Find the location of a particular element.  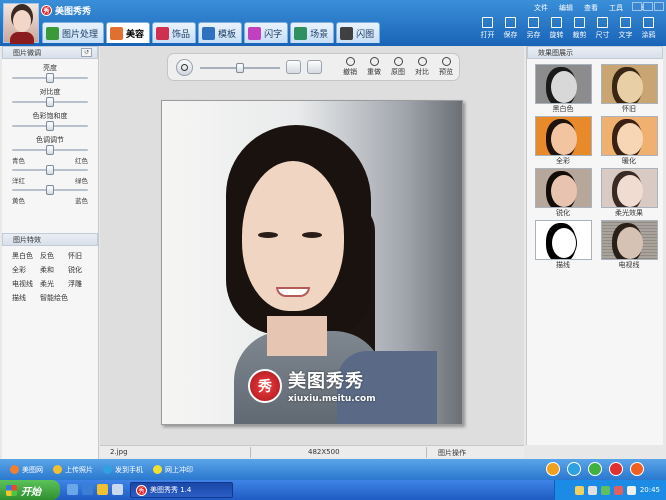

tab-6: 场景 is located at coordinates (312, 32).